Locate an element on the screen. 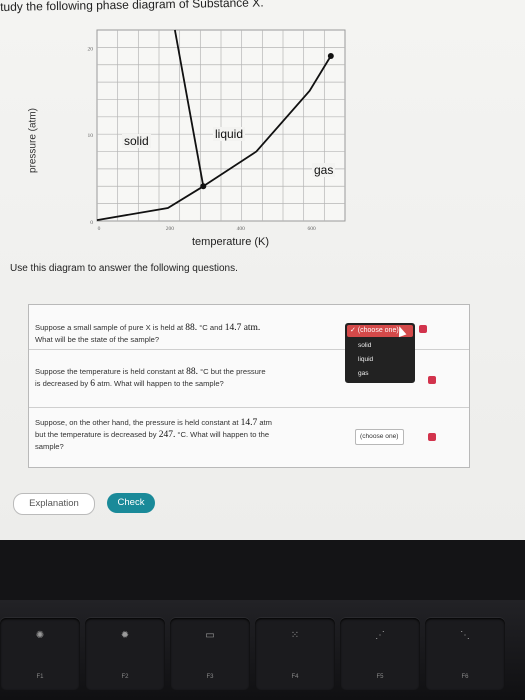 Image resolution: width=525 pixels, height=700 pixels. x-tick-label: 400 is located at coordinates (241, 229).